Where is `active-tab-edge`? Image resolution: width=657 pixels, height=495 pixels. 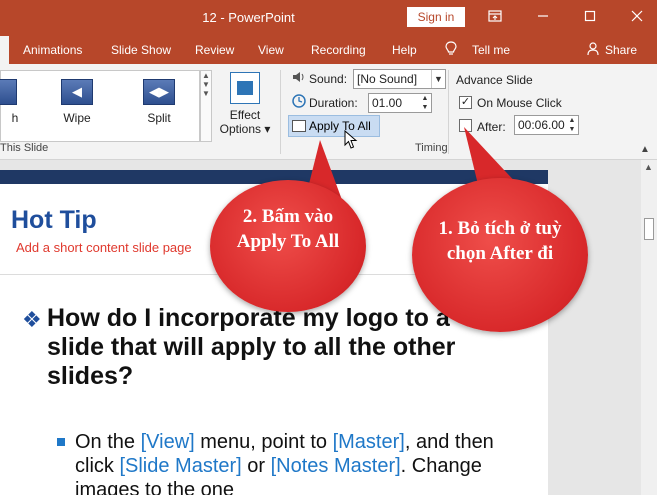
active-tab-edge is located at coordinates (4, 50).